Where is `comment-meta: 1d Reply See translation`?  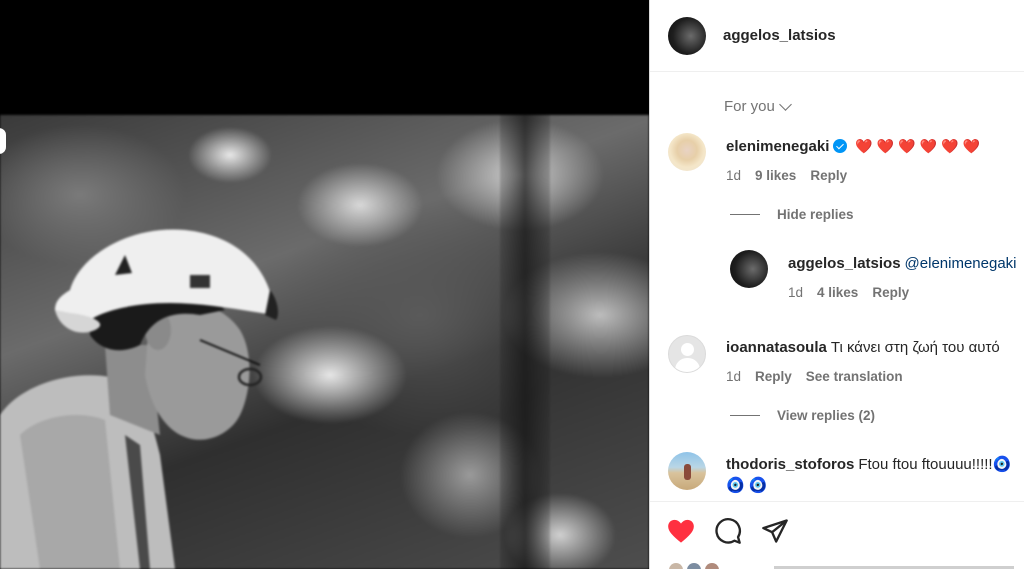 comment-meta: 1d Reply See translation is located at coordinates (863, 376).